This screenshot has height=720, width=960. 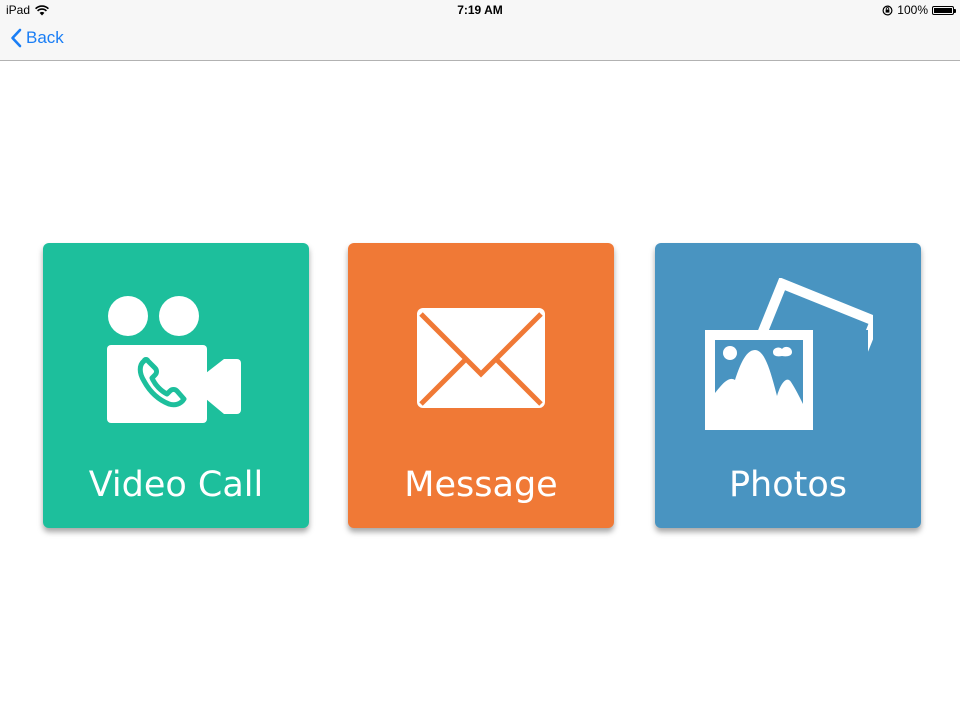 I want to click on navigation-bar: Back, so click(x=480, y=40).